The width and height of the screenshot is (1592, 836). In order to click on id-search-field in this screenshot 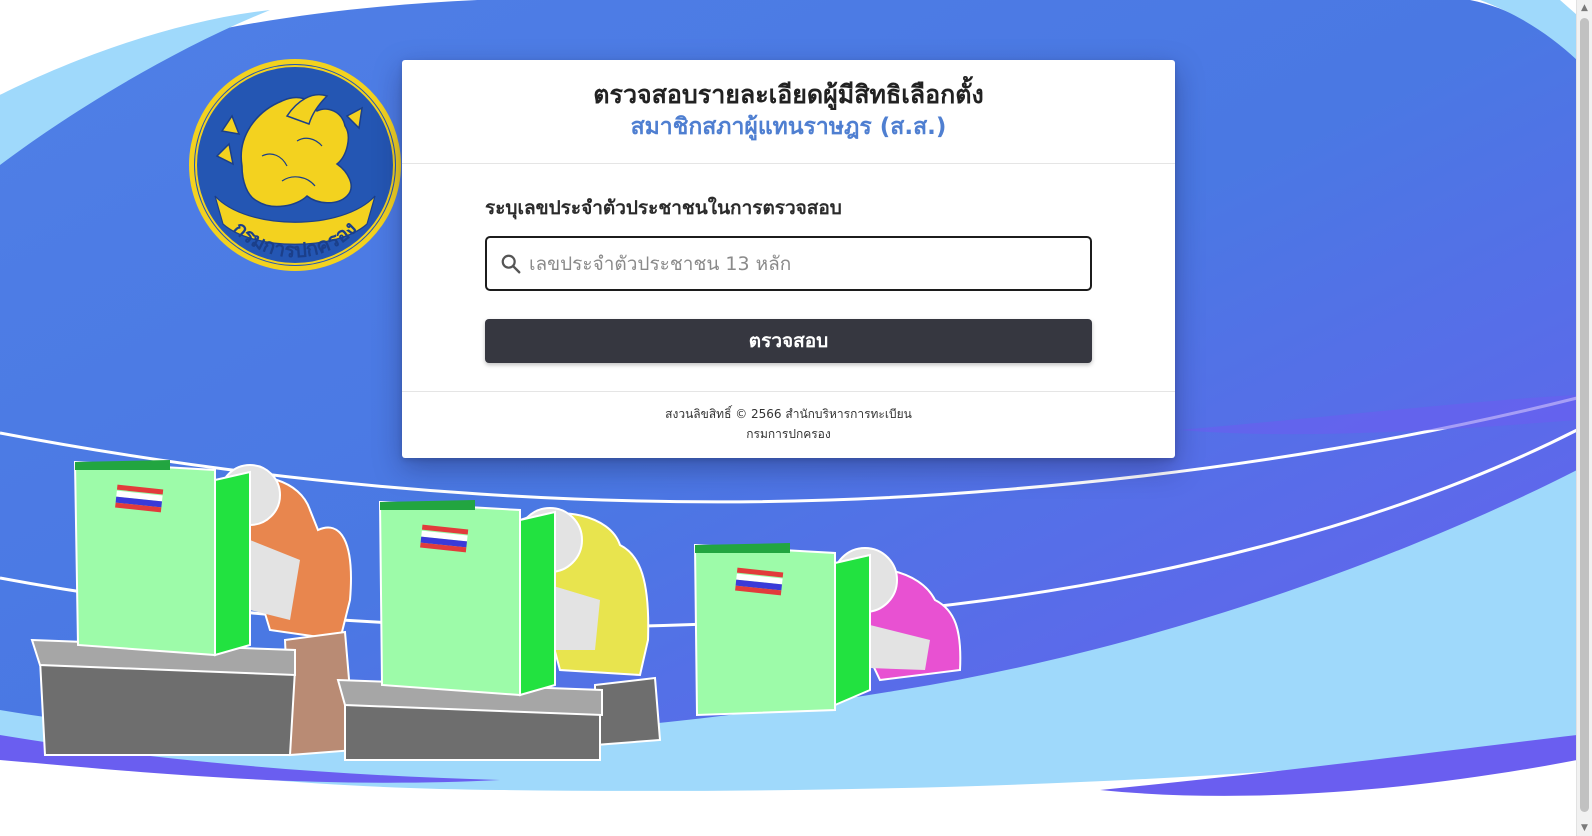, I will do `click(788, 263)`.